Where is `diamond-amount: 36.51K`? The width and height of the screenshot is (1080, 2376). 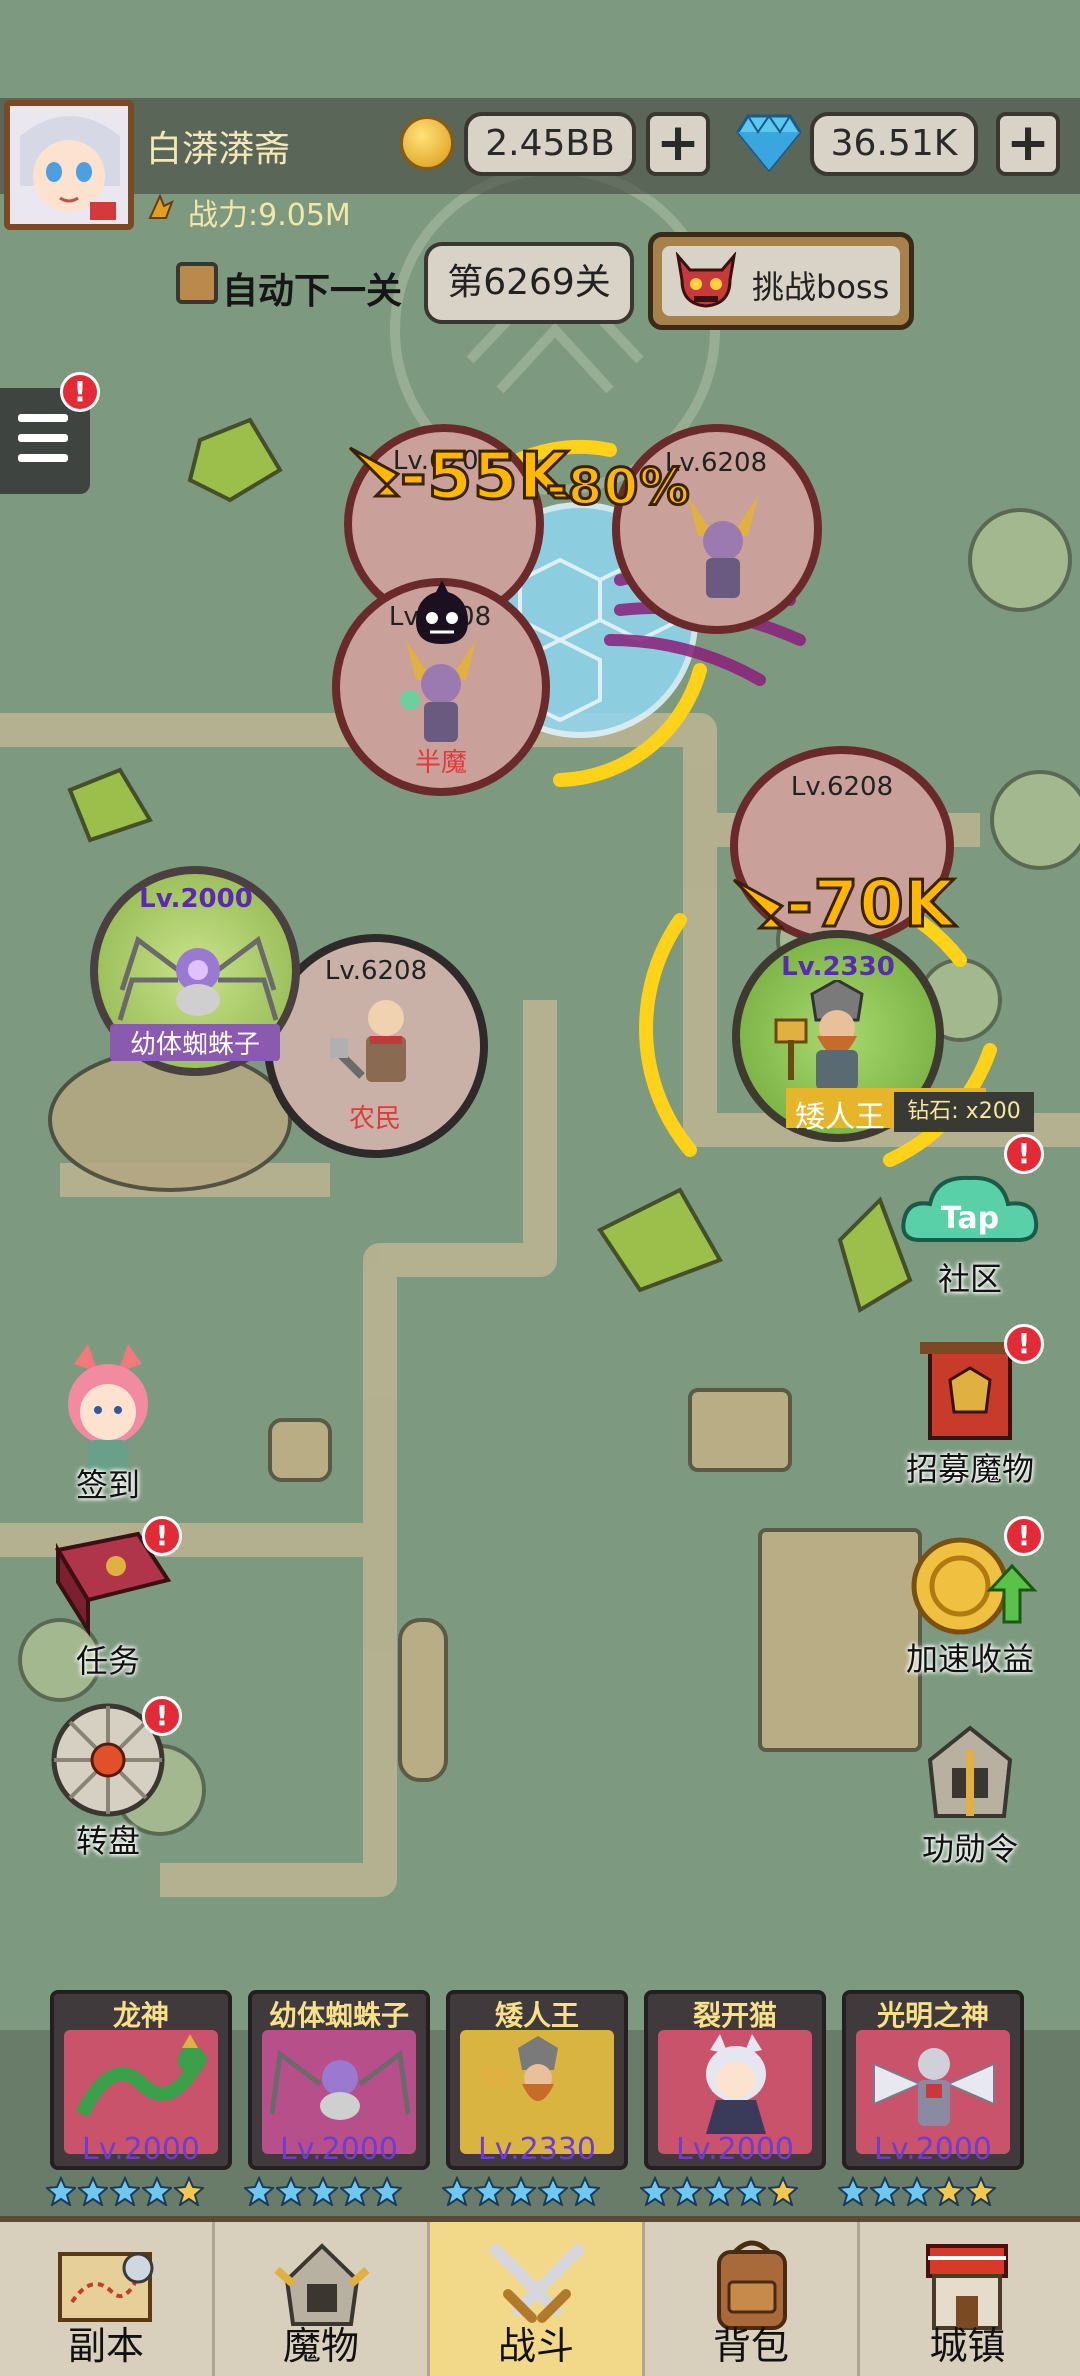
diamond-amount: 36.51K is located at coordinates (894, 144).